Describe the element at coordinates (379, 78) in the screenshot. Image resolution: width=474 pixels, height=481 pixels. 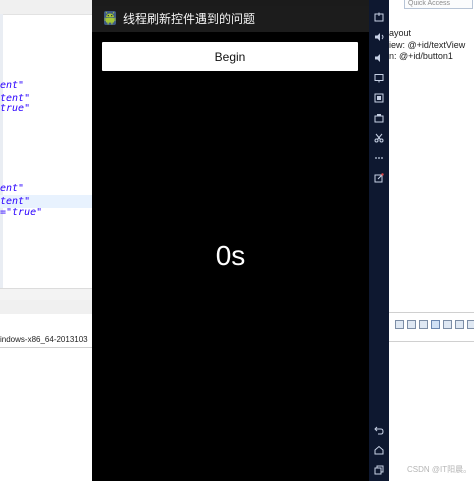
I see `rotate-icon` at that location.